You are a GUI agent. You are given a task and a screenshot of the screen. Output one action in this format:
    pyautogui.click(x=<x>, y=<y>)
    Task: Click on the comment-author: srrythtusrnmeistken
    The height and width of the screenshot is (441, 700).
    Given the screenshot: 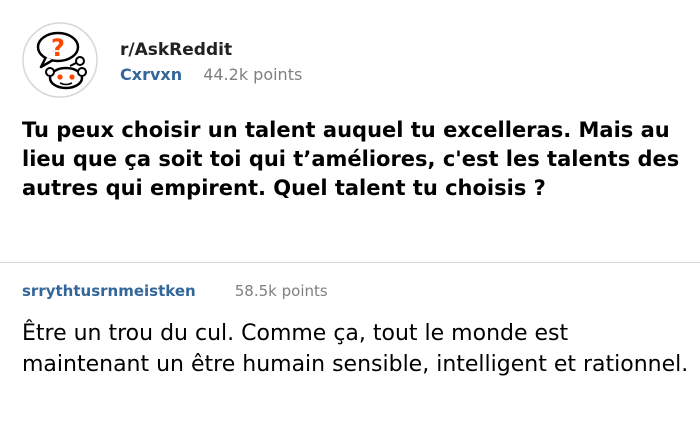 What is the action you would take?
    pyautogui.click(x=109, y=291)
    